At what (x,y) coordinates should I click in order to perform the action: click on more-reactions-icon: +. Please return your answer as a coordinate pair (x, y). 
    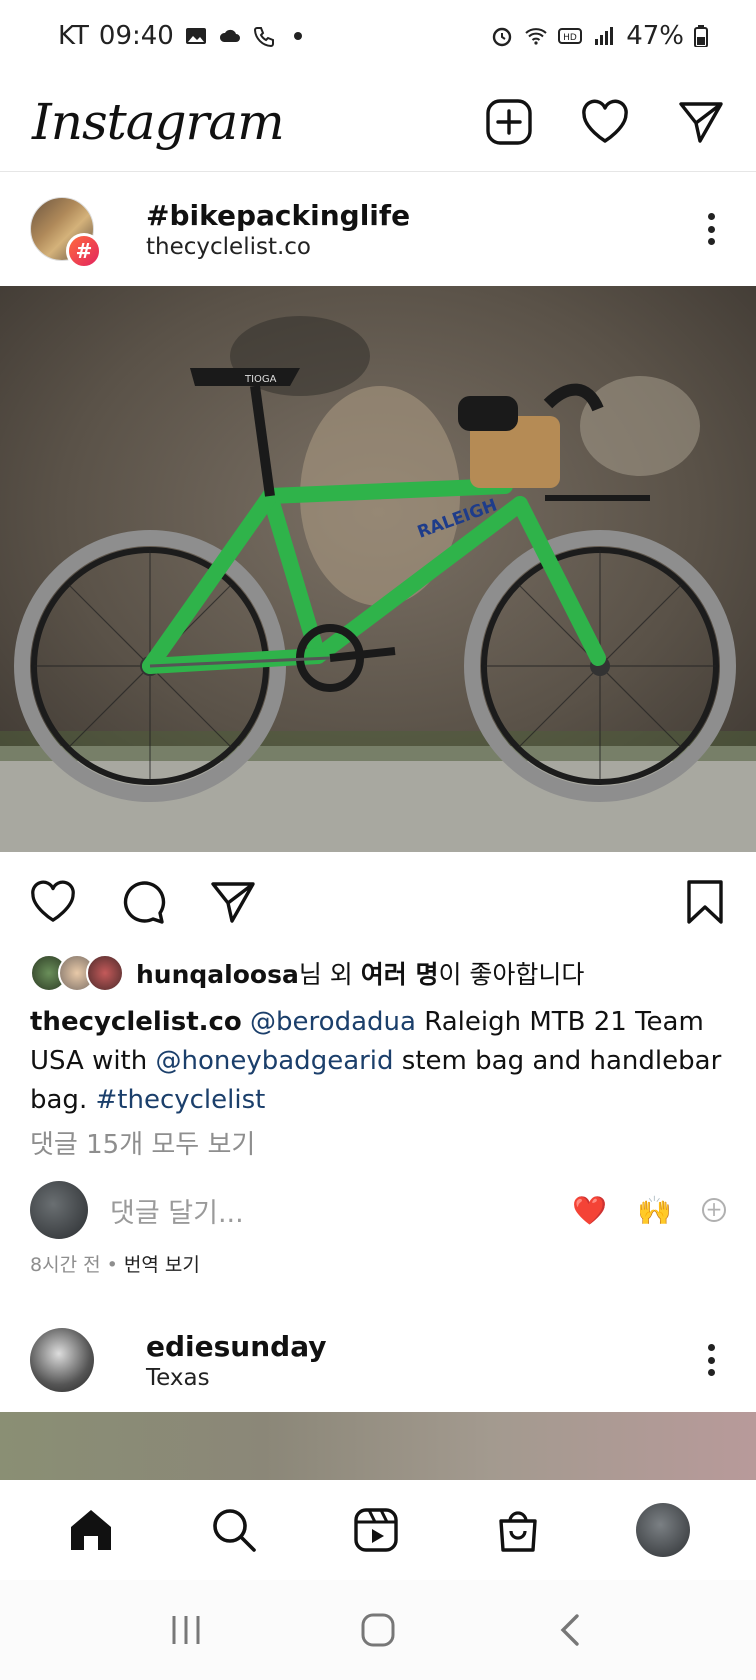
    Looking at the image, I should click on (714, 1210).